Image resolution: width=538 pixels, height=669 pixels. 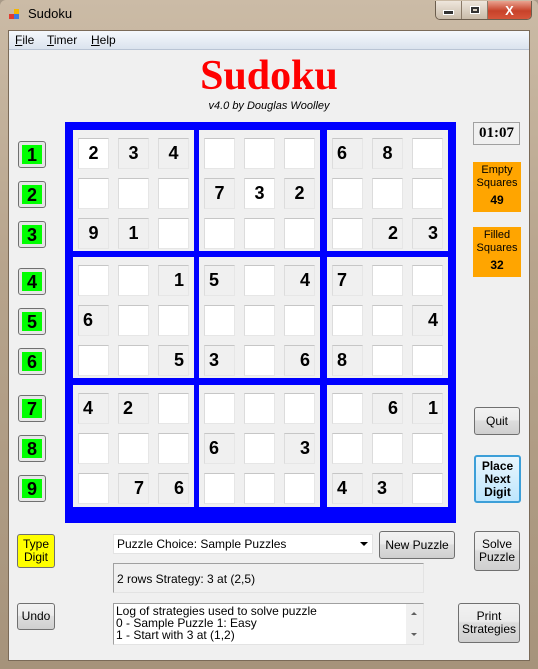 I want to click on board-cell: 9, so click(x=93, y=233).